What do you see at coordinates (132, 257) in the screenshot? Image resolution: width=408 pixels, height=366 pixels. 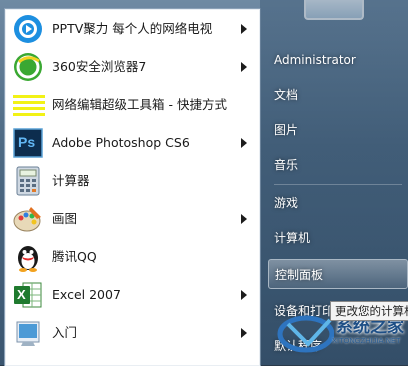 I see `program-qq: 腾讯QQ` at bounding box center [132, 257].